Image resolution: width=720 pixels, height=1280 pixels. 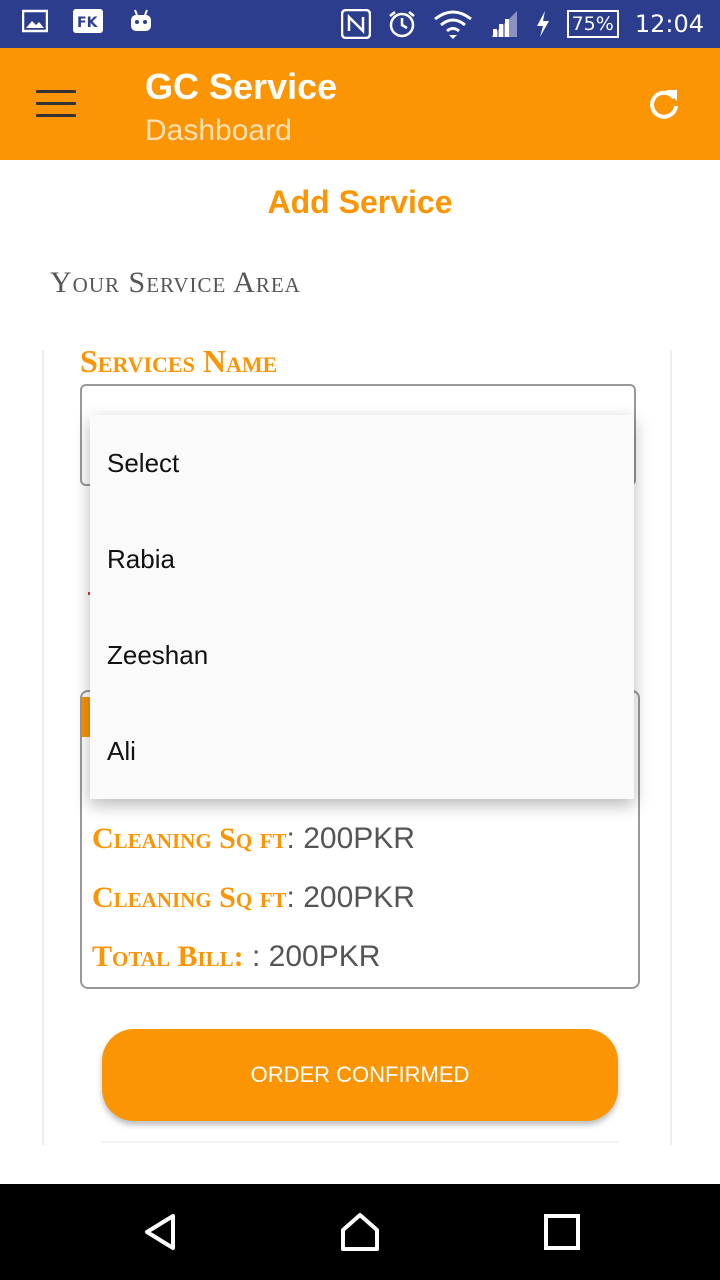 What do you see at coordinates (160, 1232) in the screenshot?
I see `back-icon` at bounding box center [160, 1232].